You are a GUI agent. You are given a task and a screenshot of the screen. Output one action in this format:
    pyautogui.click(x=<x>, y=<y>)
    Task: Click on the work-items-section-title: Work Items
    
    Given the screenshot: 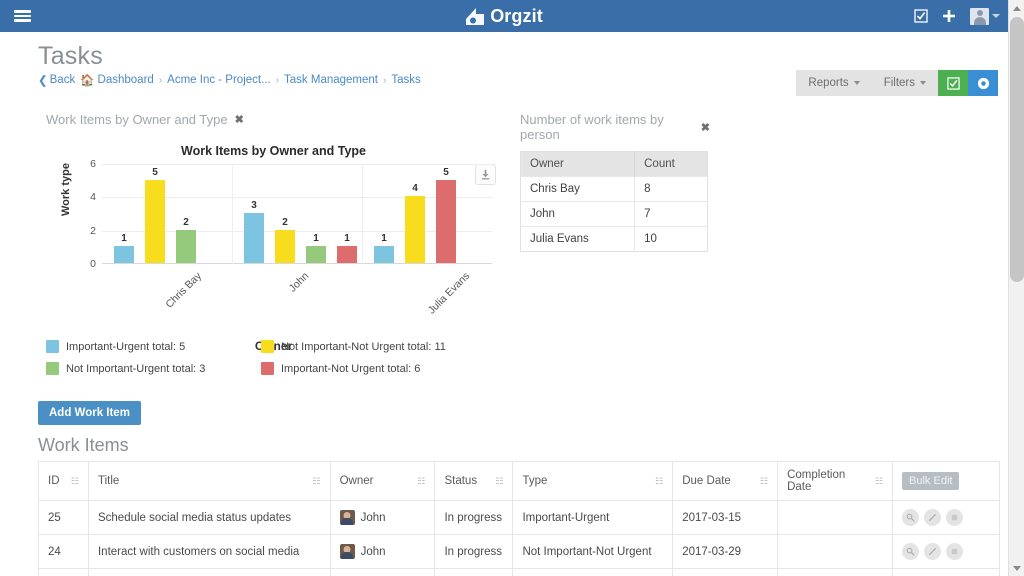 What is the action you would take?
    pyautogui.click(x=83, y=445)
    